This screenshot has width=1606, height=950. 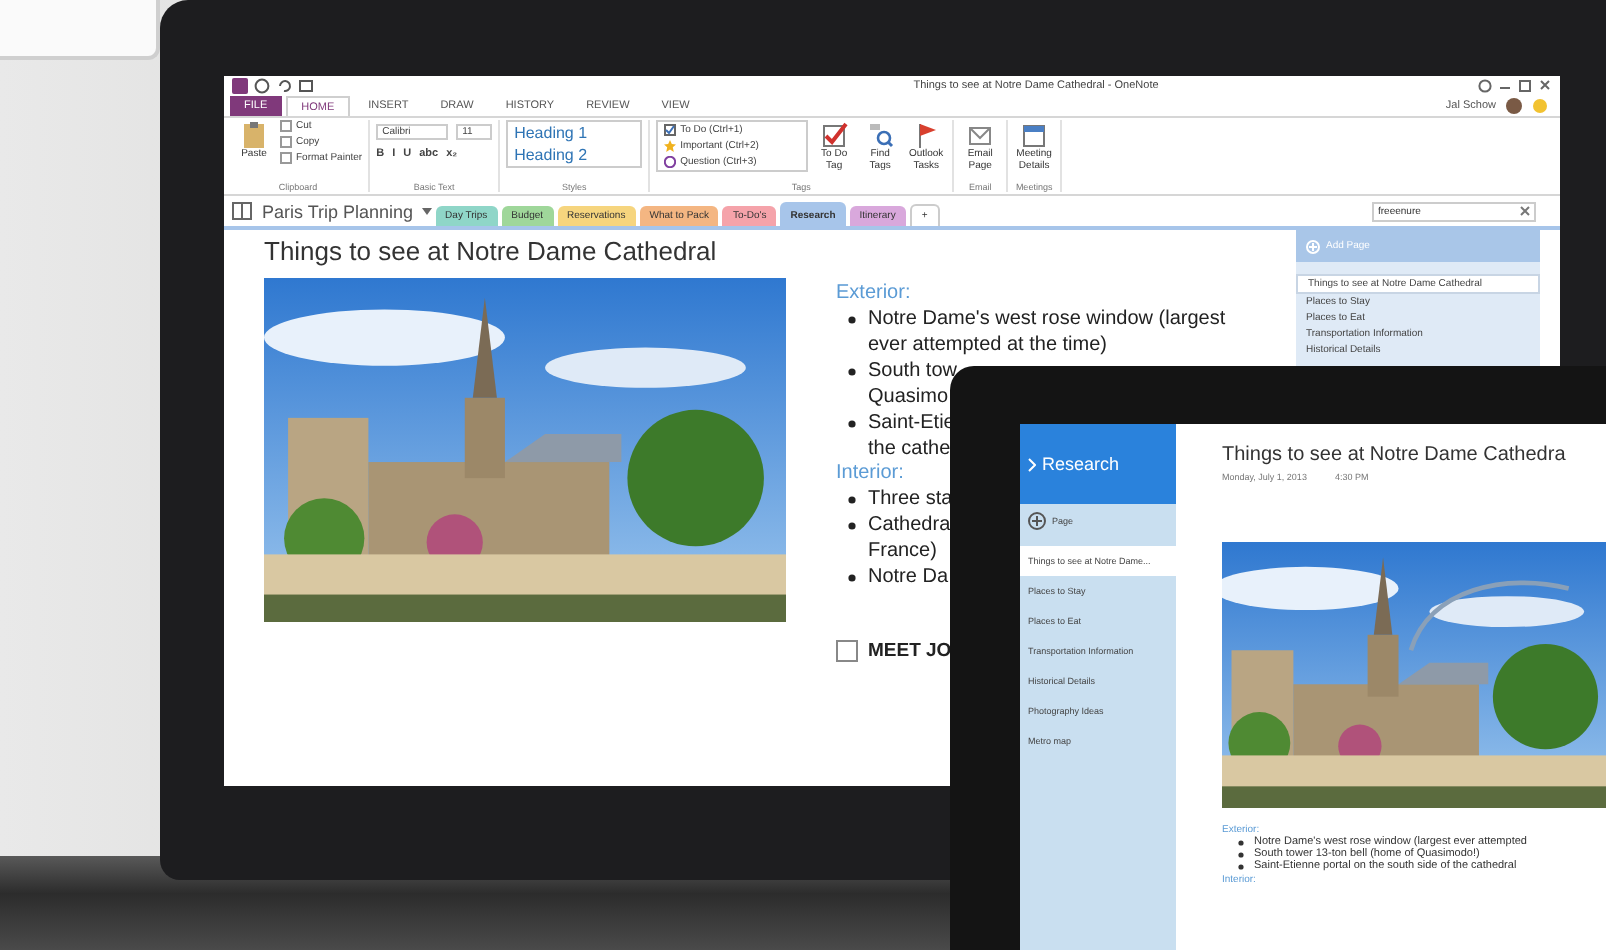 What do you see at coordinates (1525, 211) in the screenshot?
I see `clear-icon` at bounding box center [1525, 211].